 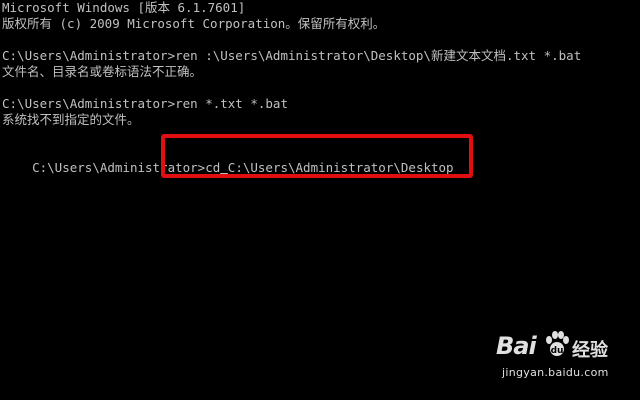 I want to click on watermark-brand: Bai, so click(x=516, y=346).